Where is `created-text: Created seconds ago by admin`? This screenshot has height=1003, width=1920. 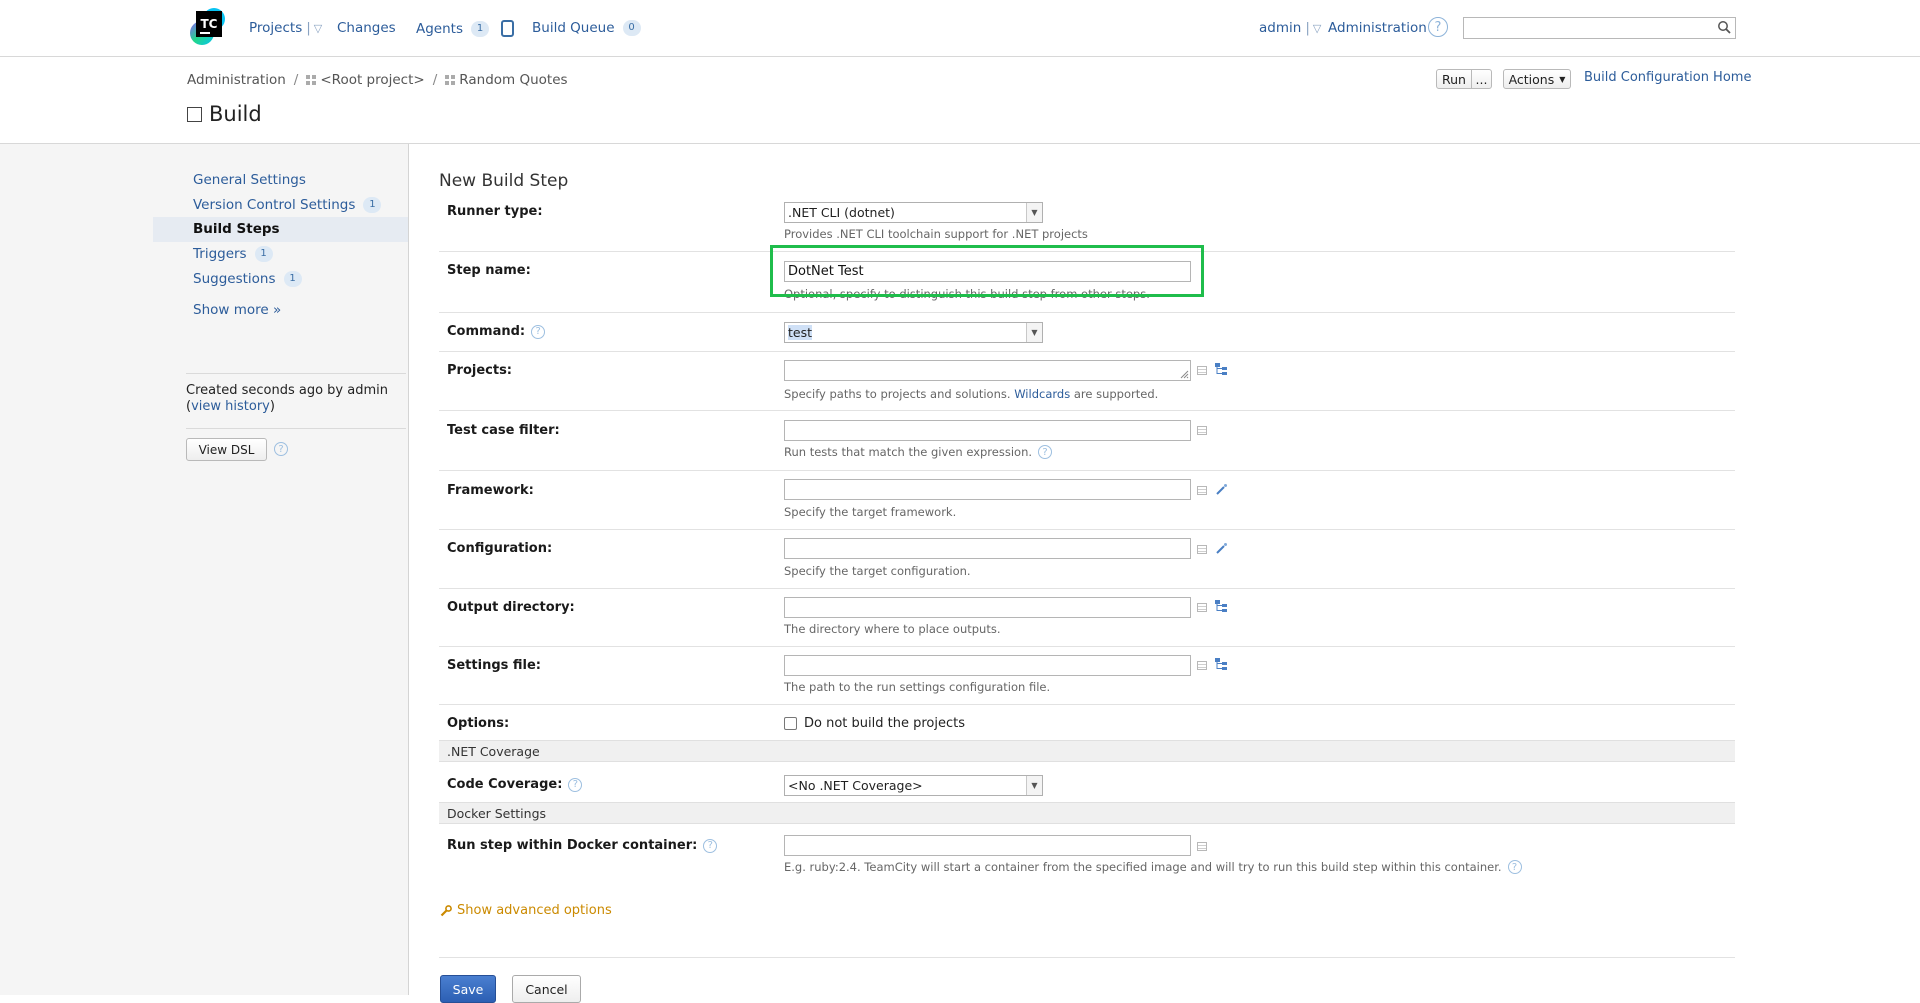 created-text: Created seconds ago by admin is located at coordinates (287, 390).